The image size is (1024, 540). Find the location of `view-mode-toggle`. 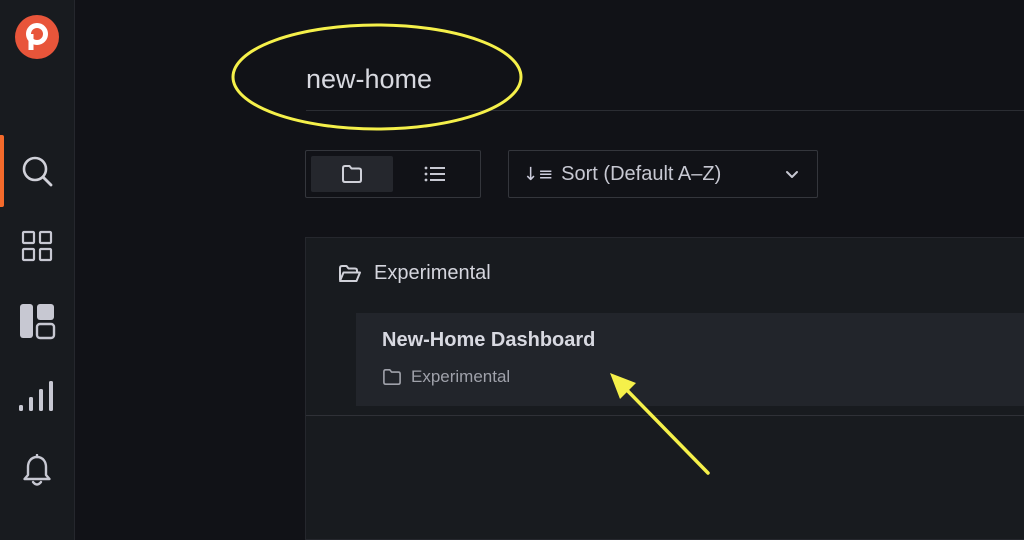

view-mode-toggle is located at coordinates (393, 174).